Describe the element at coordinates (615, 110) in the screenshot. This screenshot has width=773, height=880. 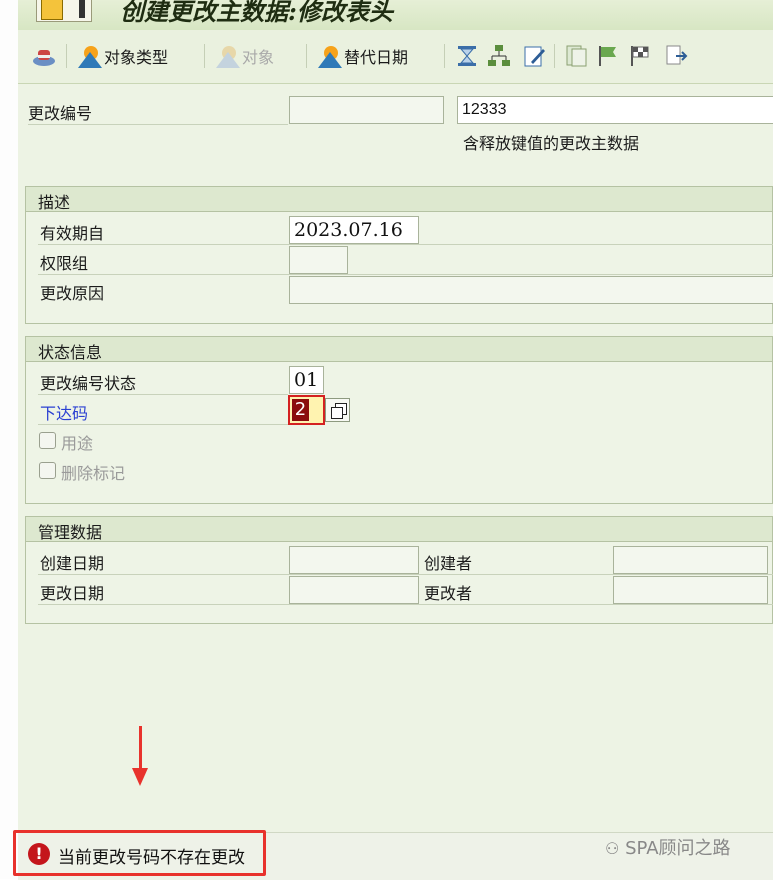
I see `change-number-value: 12333` at that location.